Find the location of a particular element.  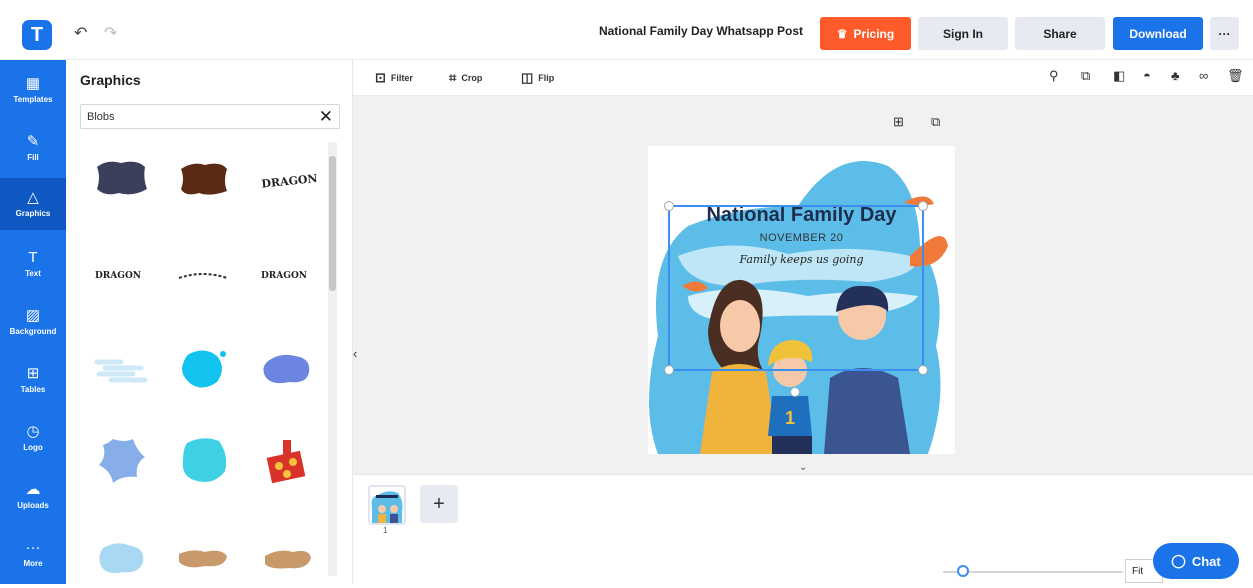

light-blue-blob-graphic is located at coordinates (122, 461).